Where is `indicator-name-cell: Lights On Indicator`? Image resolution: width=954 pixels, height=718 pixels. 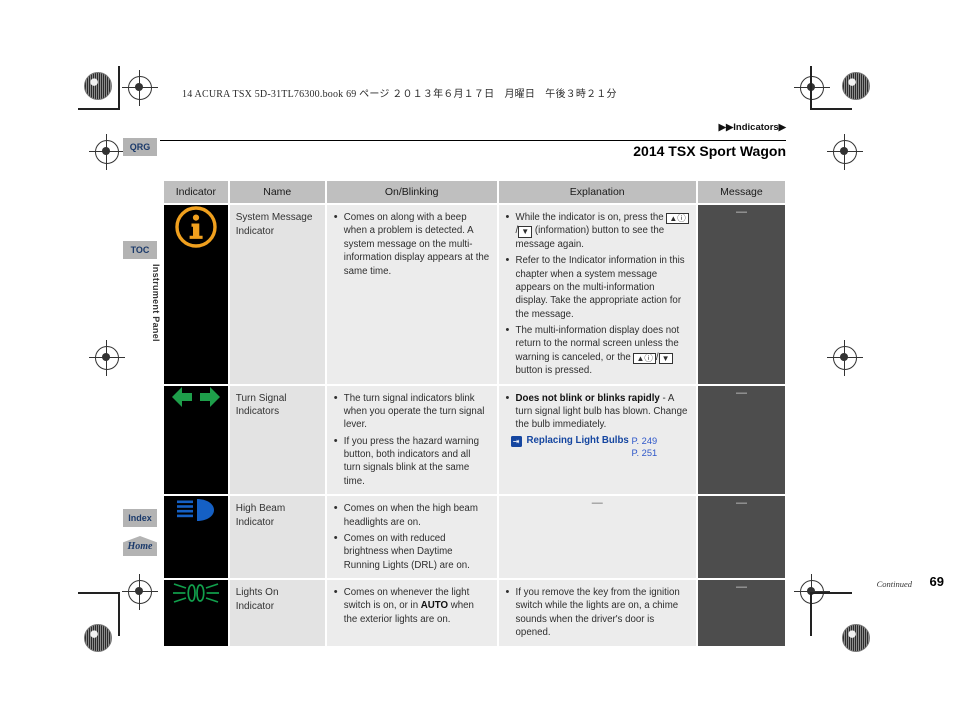 indicator-name-cell: Lights On Indicator is located at coordinates (277, 613).